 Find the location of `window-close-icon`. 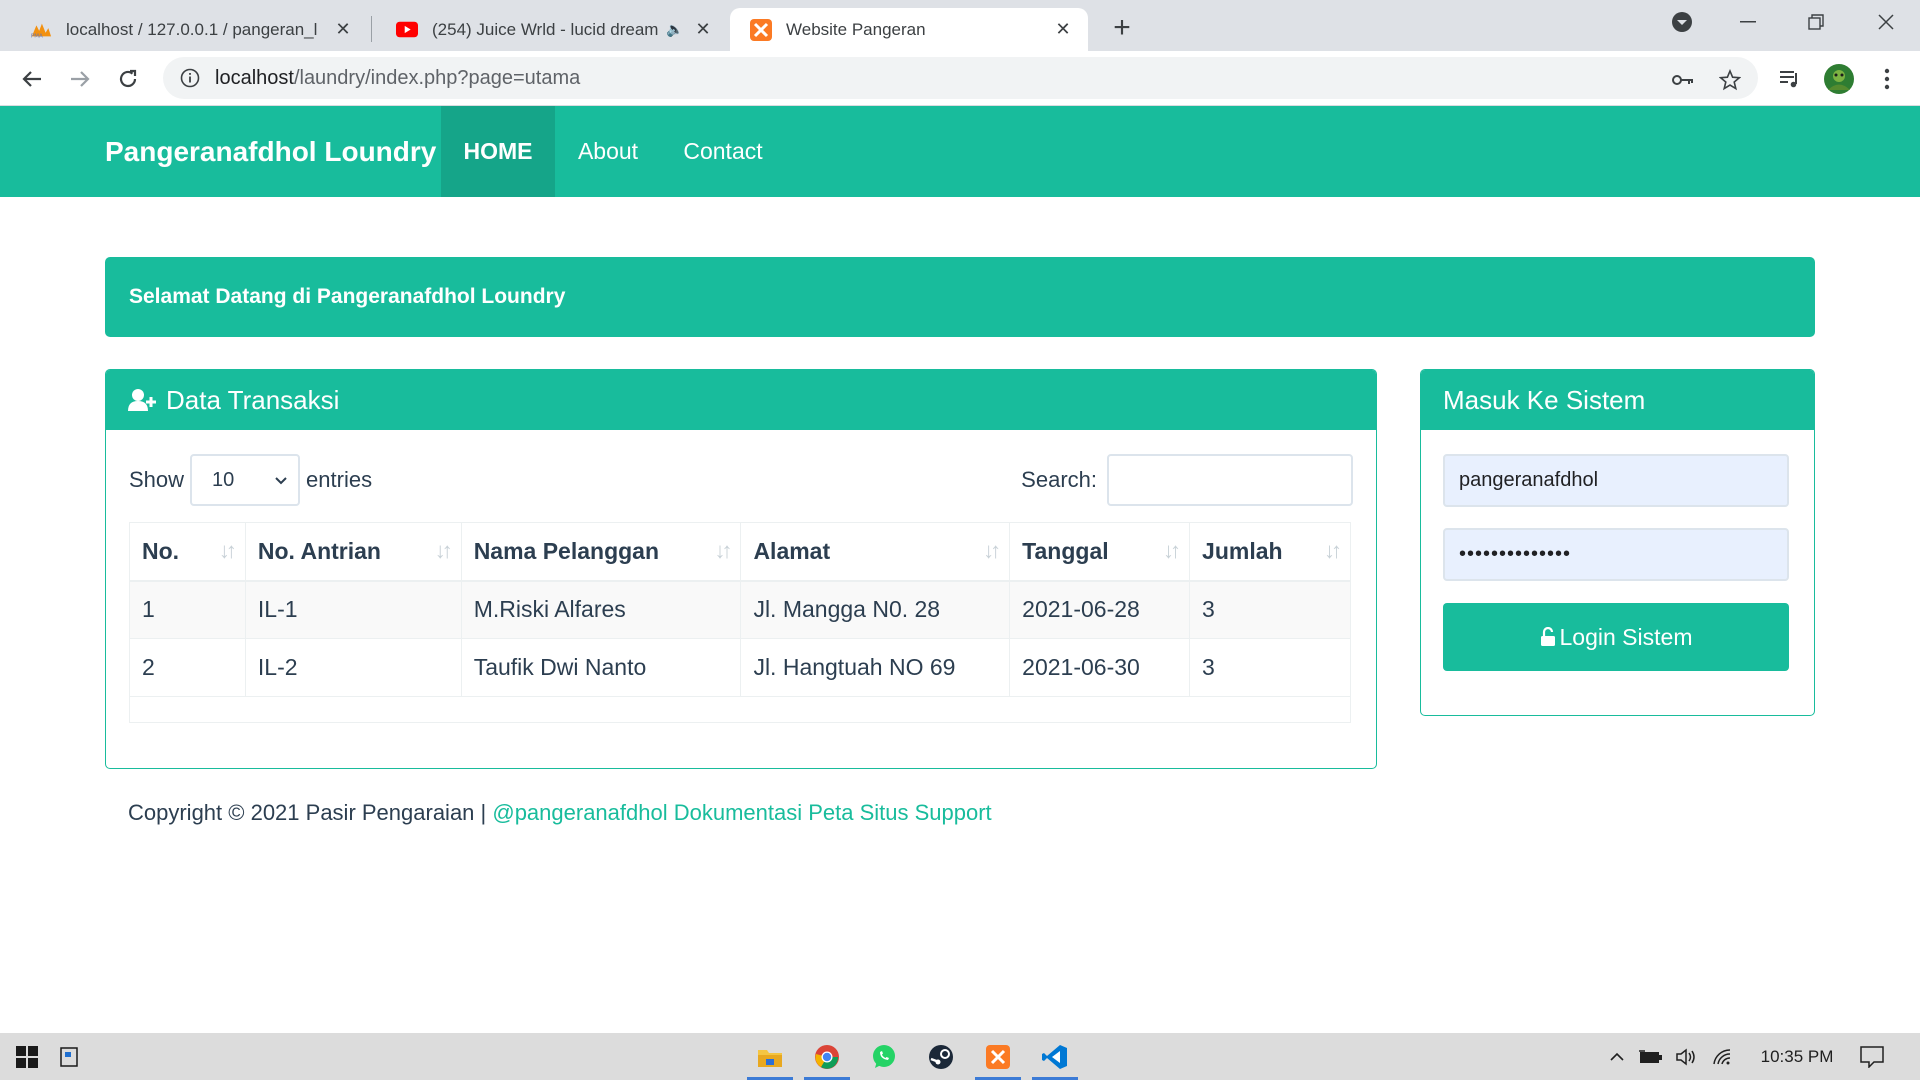

window-close-icon is located at coordinates (1886, 22).